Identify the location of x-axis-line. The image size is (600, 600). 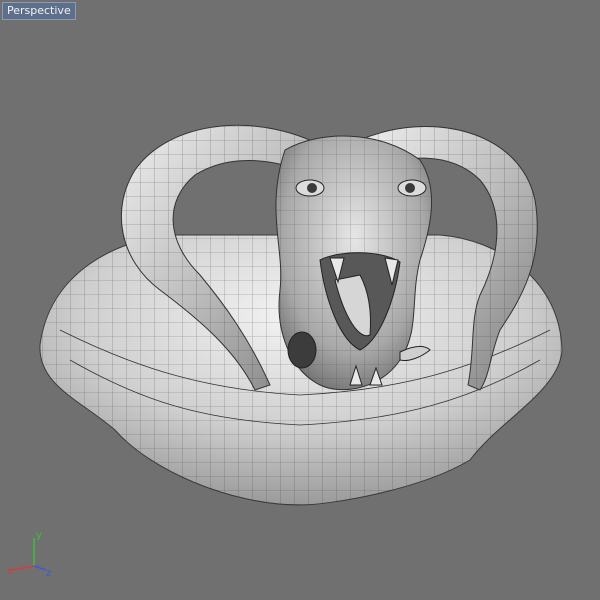
(23, 568).